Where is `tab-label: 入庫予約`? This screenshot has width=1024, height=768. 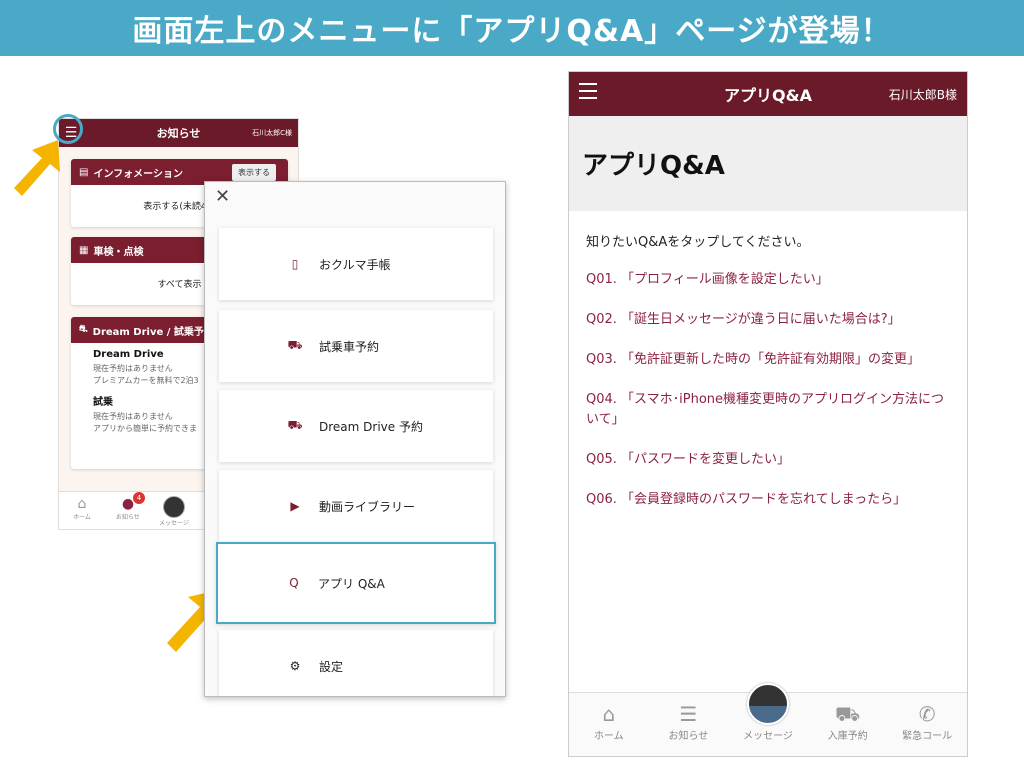 tab-label: 入庫予約 is located at coordinates (847, 736).